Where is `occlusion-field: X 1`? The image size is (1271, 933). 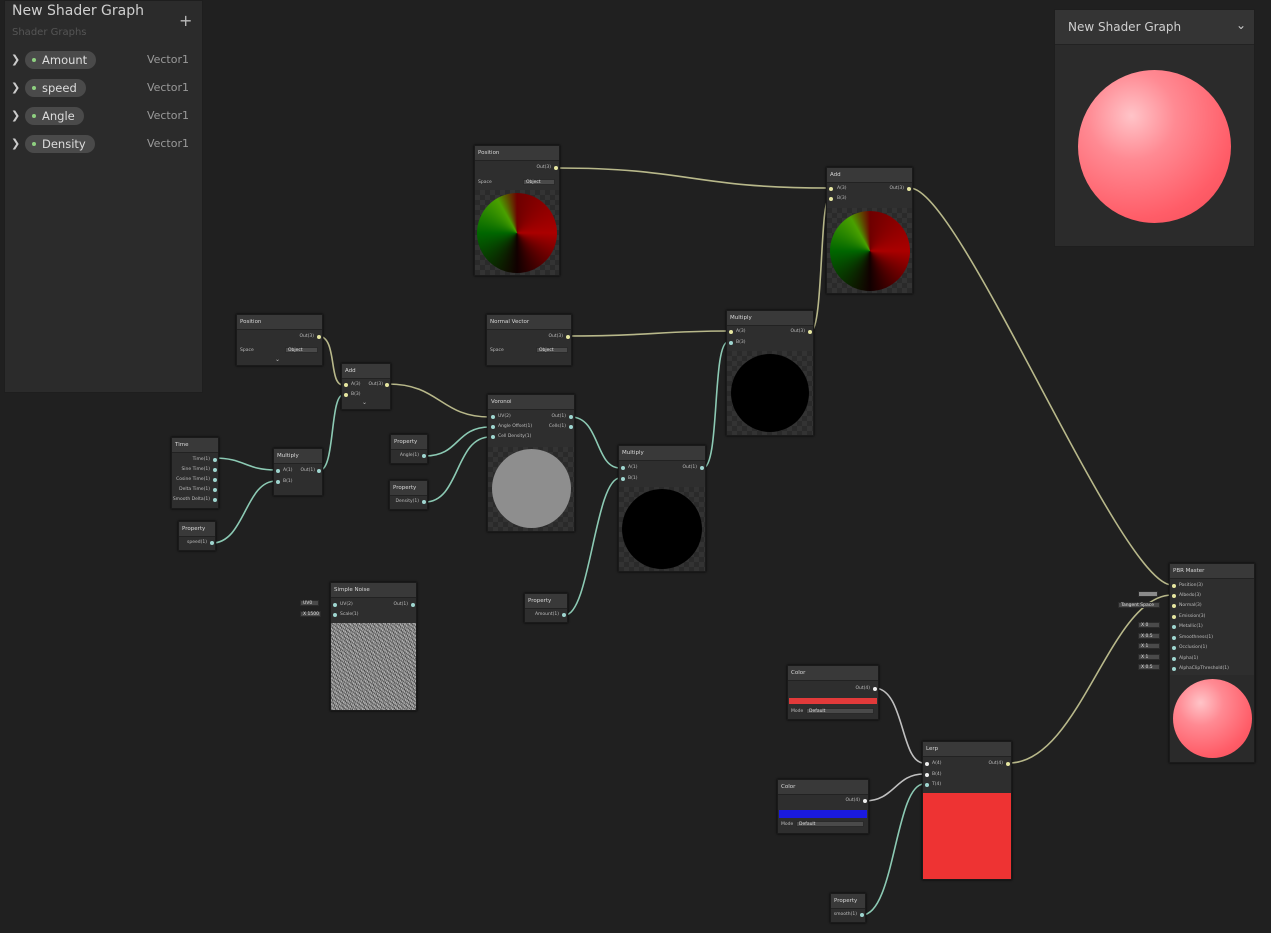 occlusion-field: X 1 is located at coordinates (1149, 646).